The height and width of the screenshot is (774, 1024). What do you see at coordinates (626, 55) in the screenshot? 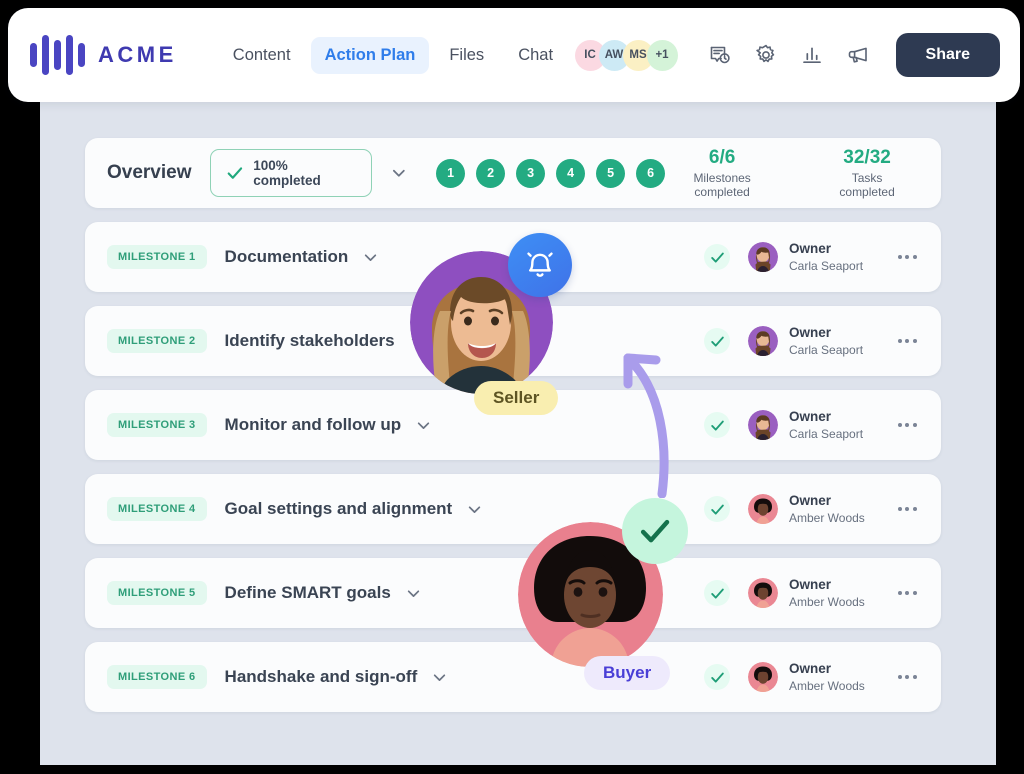
I see `member-avatar-group: IC AW MS +1` at bounding box center [626, 55].